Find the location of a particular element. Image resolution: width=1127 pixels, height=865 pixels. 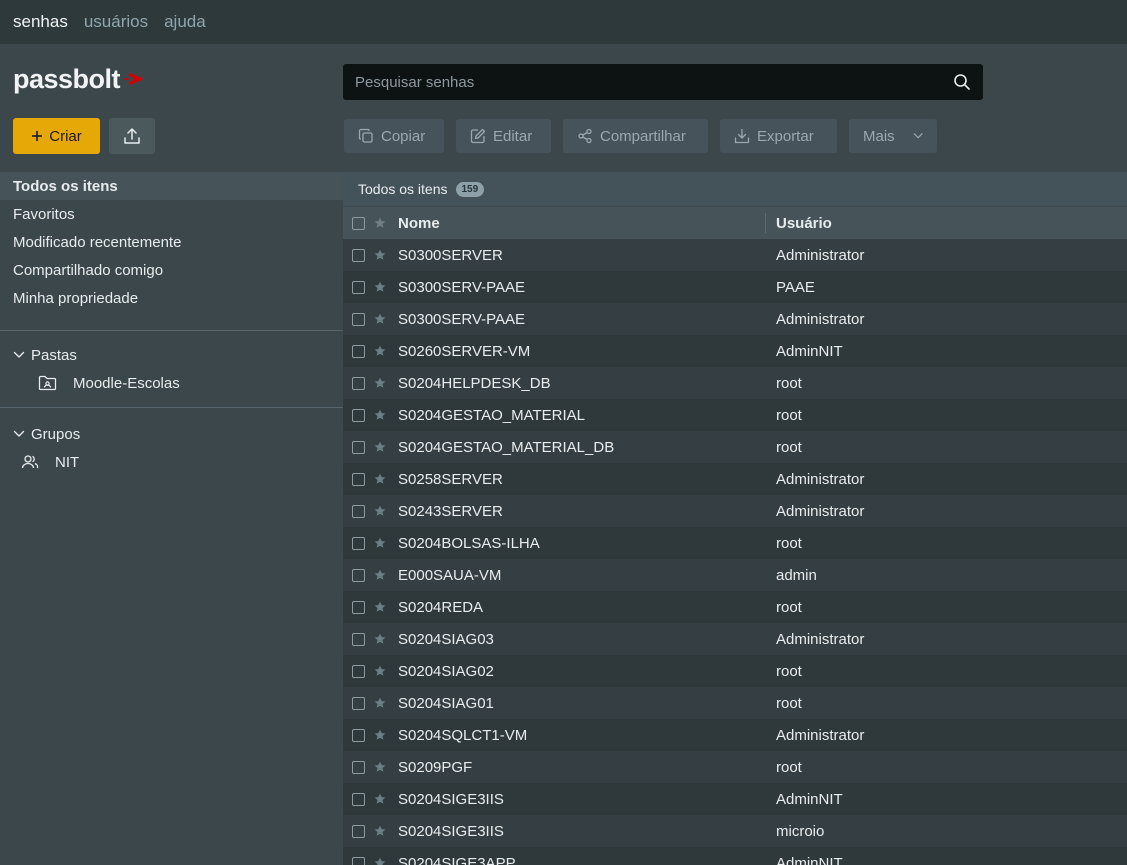

nav-tab-usuarios: usuários is located at coordinates (116, 22).